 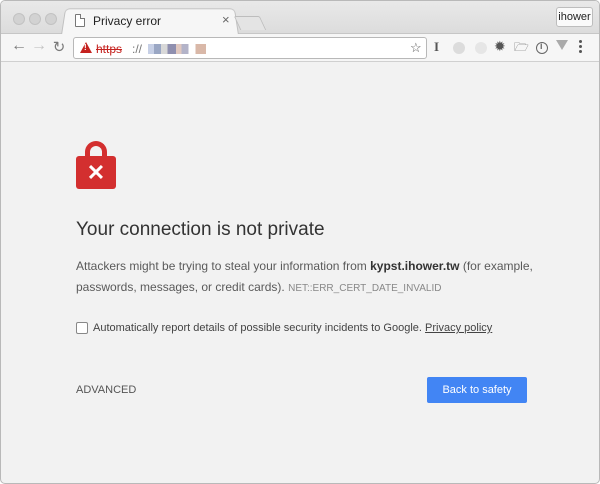 I want to click on vue-devtools-icon, so click(x=562, y=45).